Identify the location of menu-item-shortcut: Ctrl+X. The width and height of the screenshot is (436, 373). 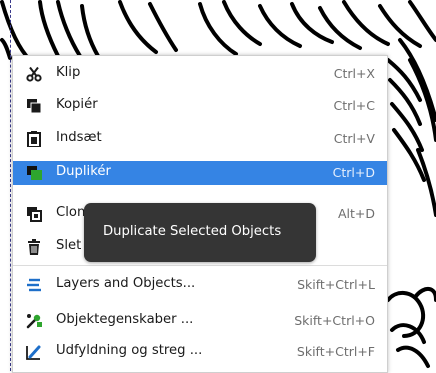
(354, 73).